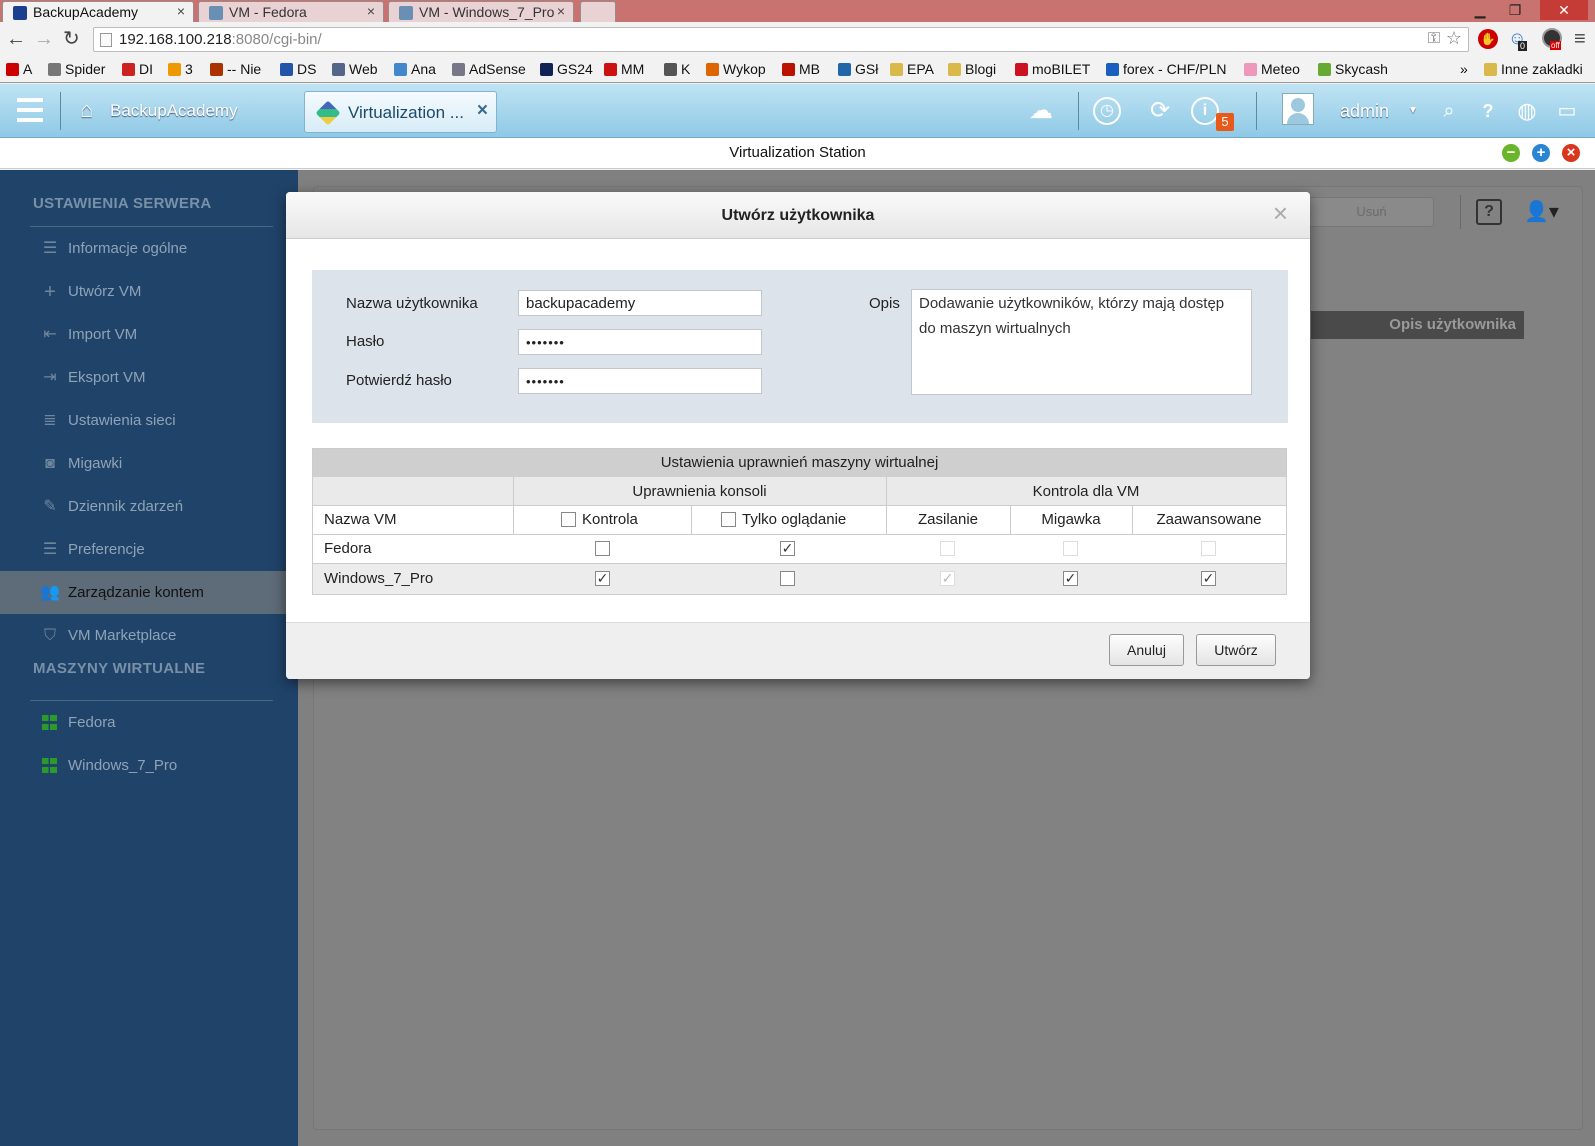 This screenshot has width=1595, height=1146. Describe the element at coordinates (912, 69) in the screenshot. I see `bookmark-item: EPA` at that location.